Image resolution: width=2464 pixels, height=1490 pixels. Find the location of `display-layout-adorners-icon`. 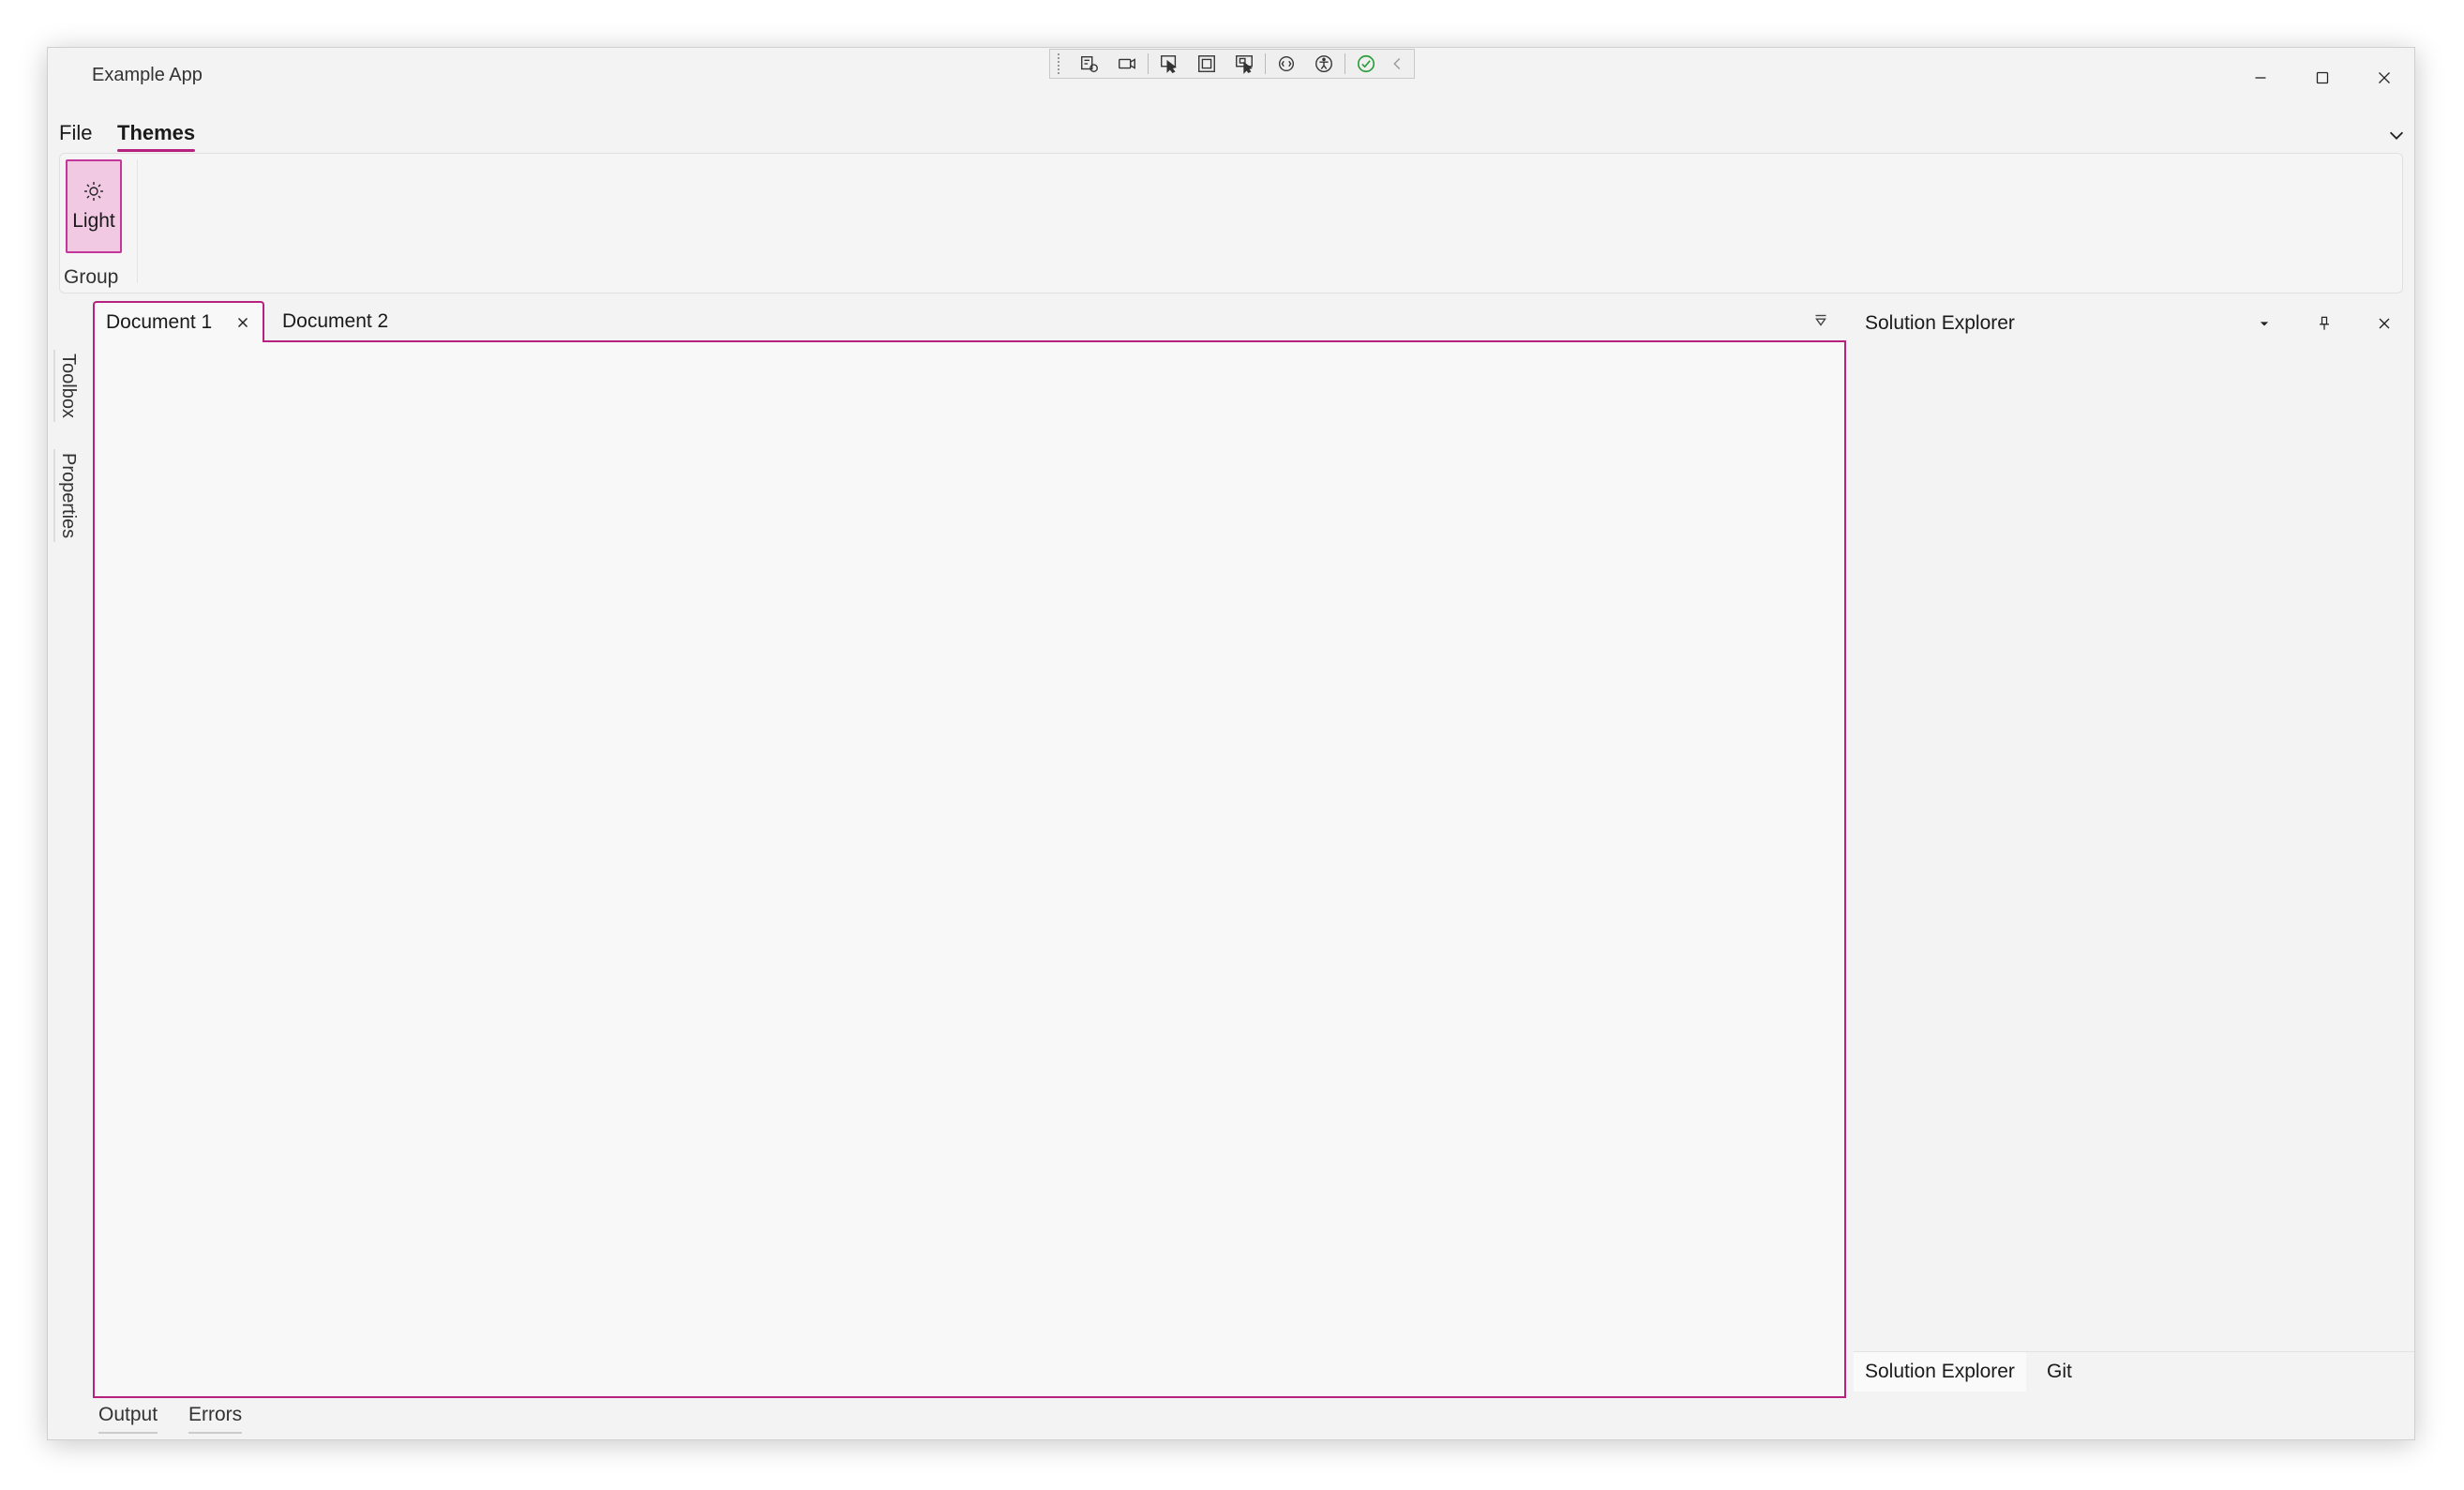

display-layout-adorners-icon is located at coordinates (1206, 64).